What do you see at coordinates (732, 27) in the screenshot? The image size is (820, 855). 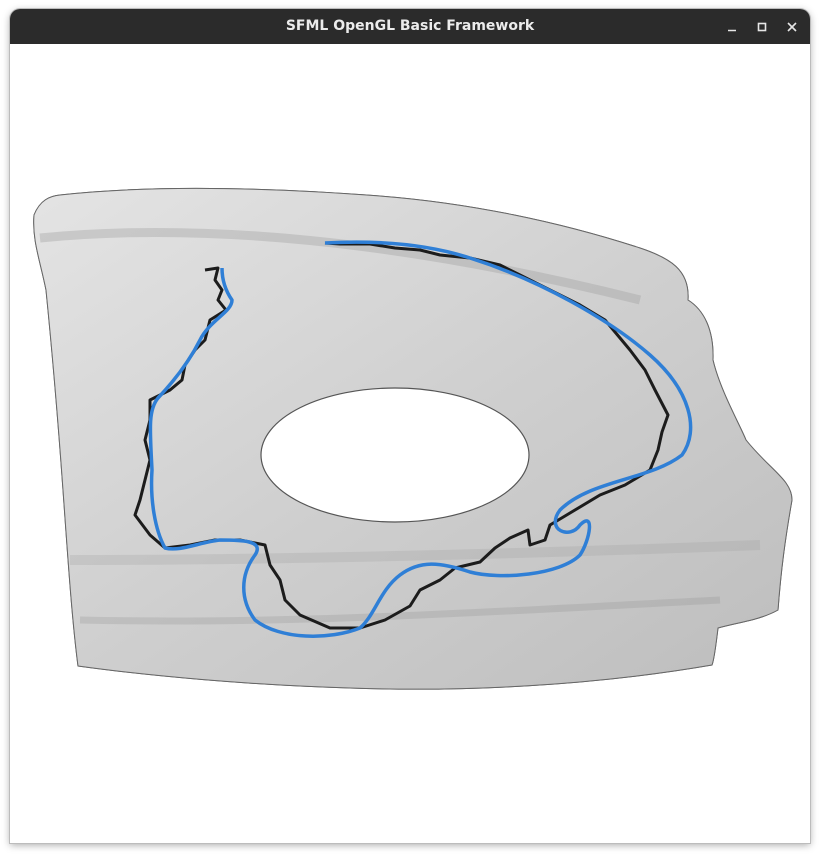 I see `minimize-icon` at bounding box center [732, 27].